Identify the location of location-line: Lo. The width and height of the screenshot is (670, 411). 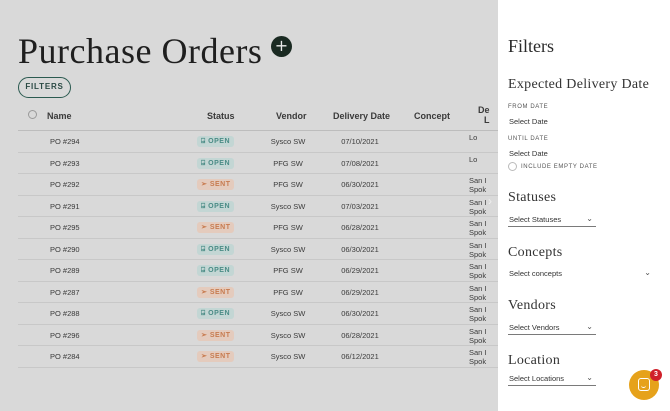
(473, 159).